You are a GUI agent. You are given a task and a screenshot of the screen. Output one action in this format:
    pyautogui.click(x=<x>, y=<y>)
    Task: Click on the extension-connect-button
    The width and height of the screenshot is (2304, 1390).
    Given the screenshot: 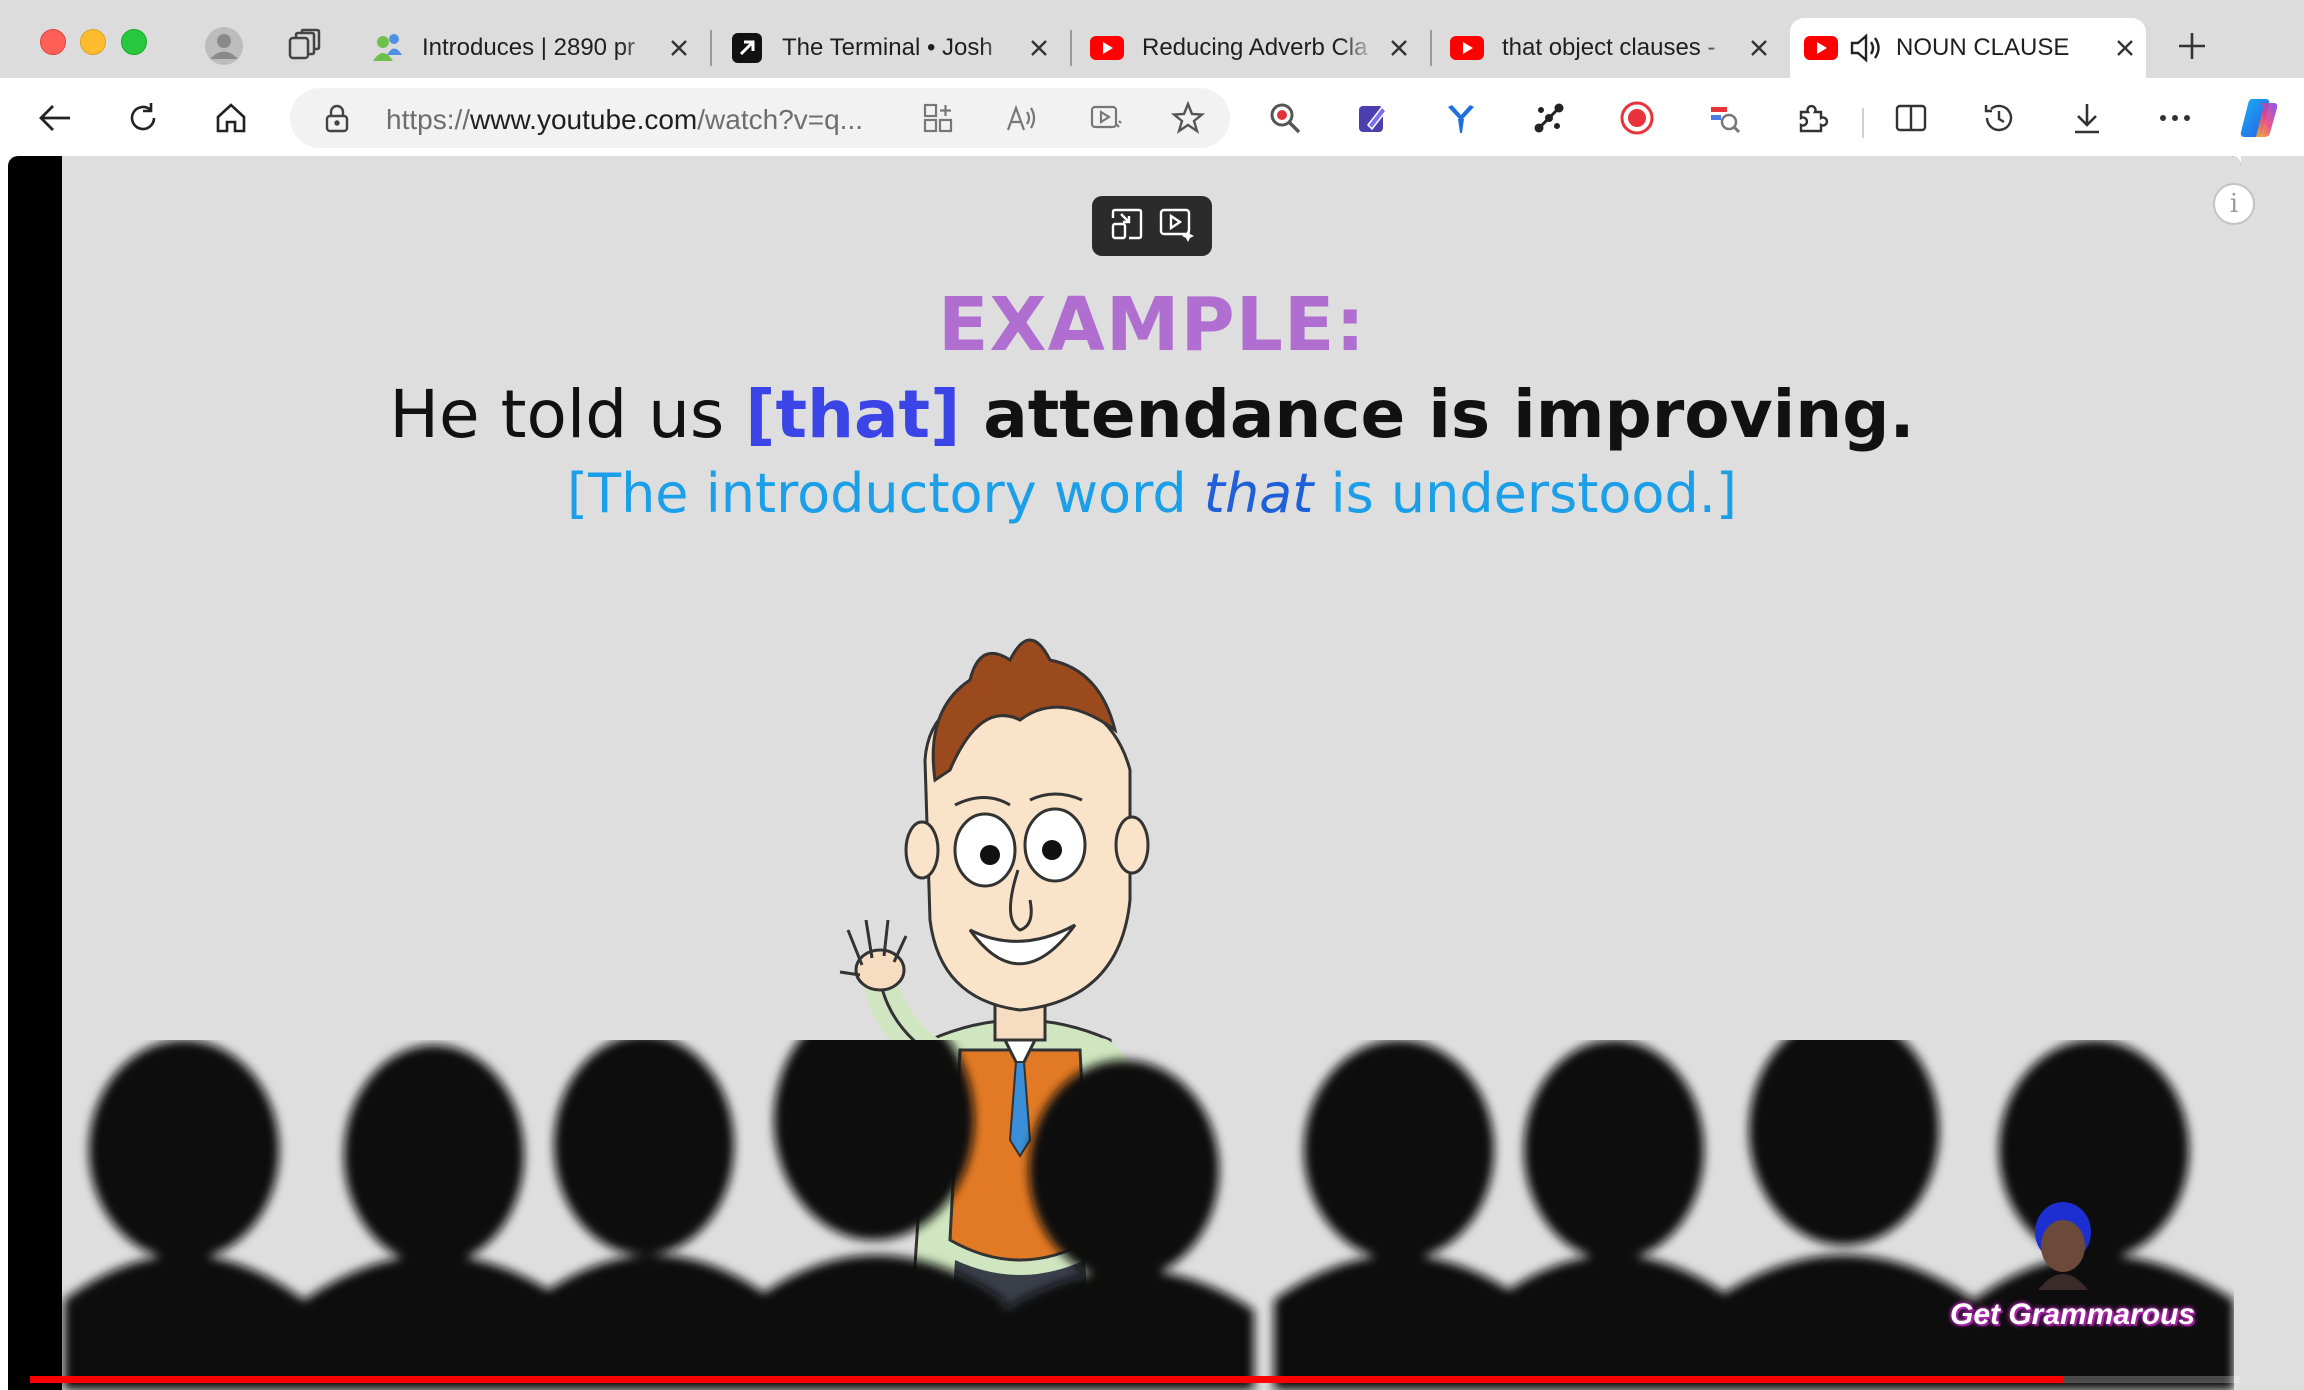 What is the action you would take?
    pyautogui.click(x=1549, y=118)
    